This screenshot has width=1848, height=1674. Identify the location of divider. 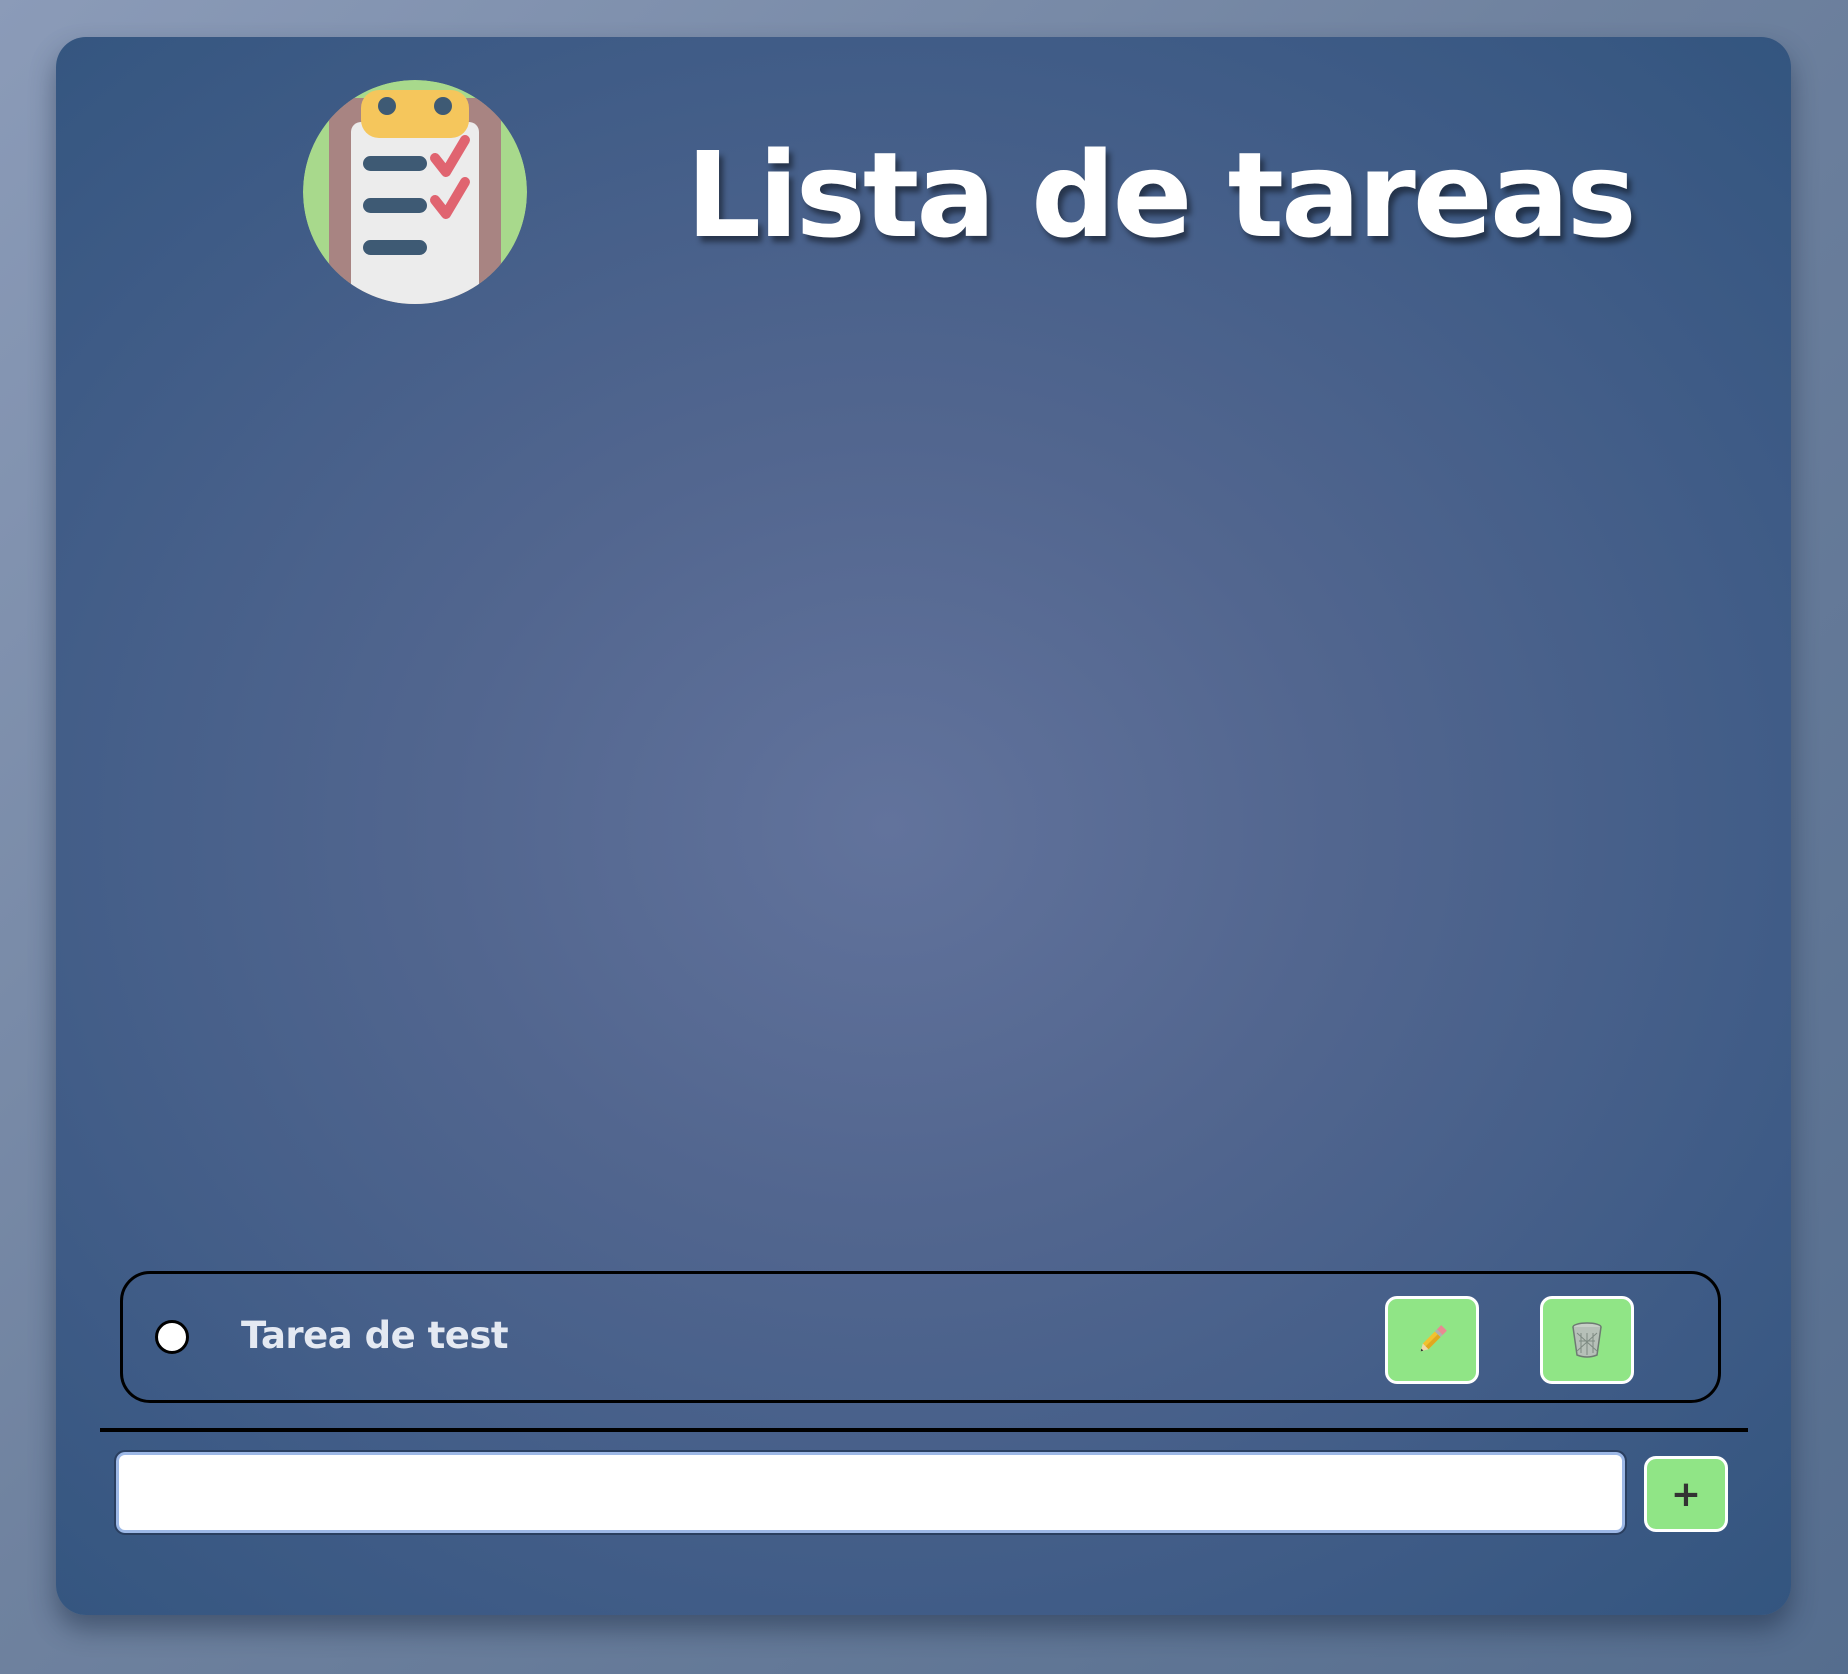
(924, 1430).